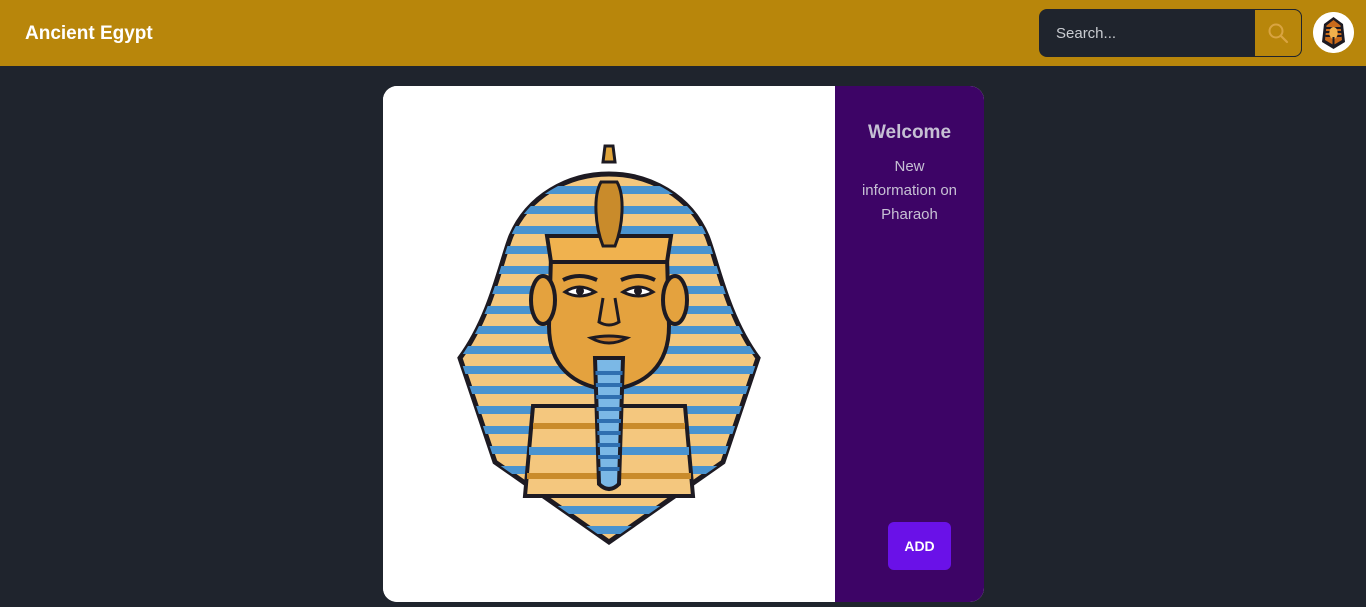  I want to click on welcome-title: Welcome, so click(909, 132).